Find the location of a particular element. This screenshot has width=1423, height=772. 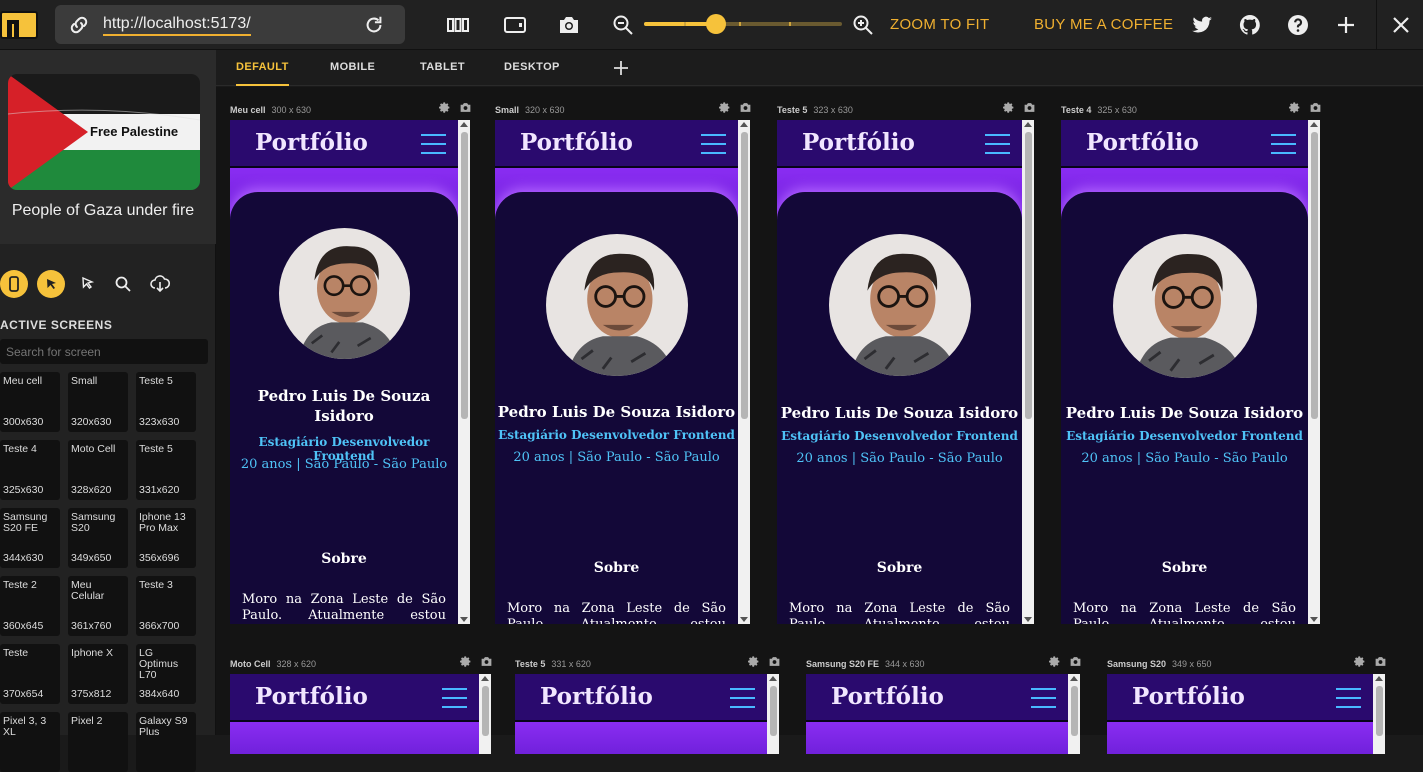

close-button is located at coordinates (1399, 25).